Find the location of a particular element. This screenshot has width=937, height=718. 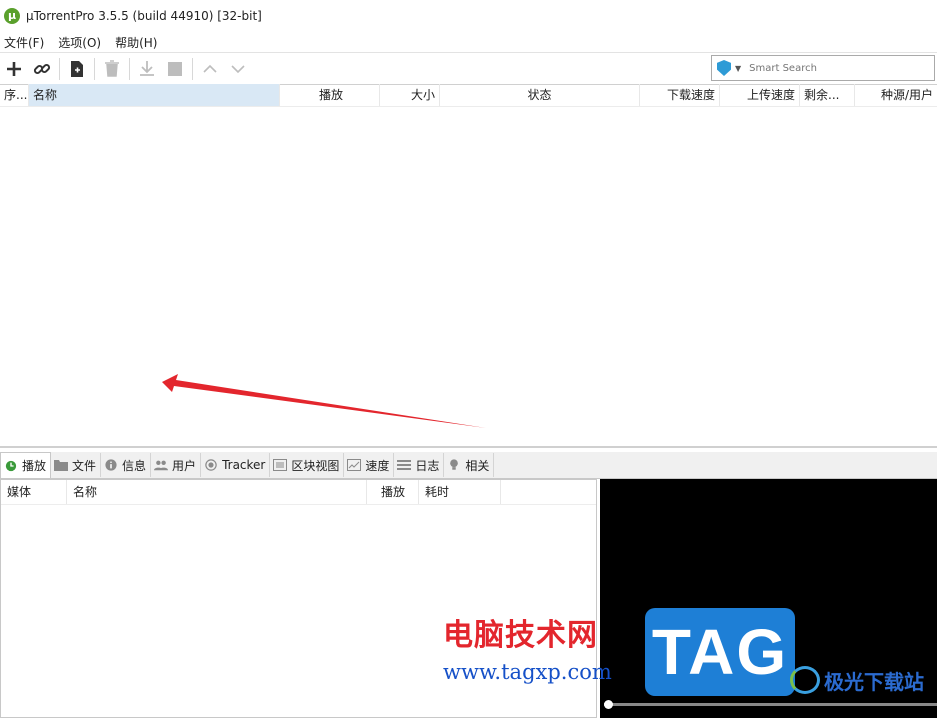

plus-icon is located at coordinates (14, 68).